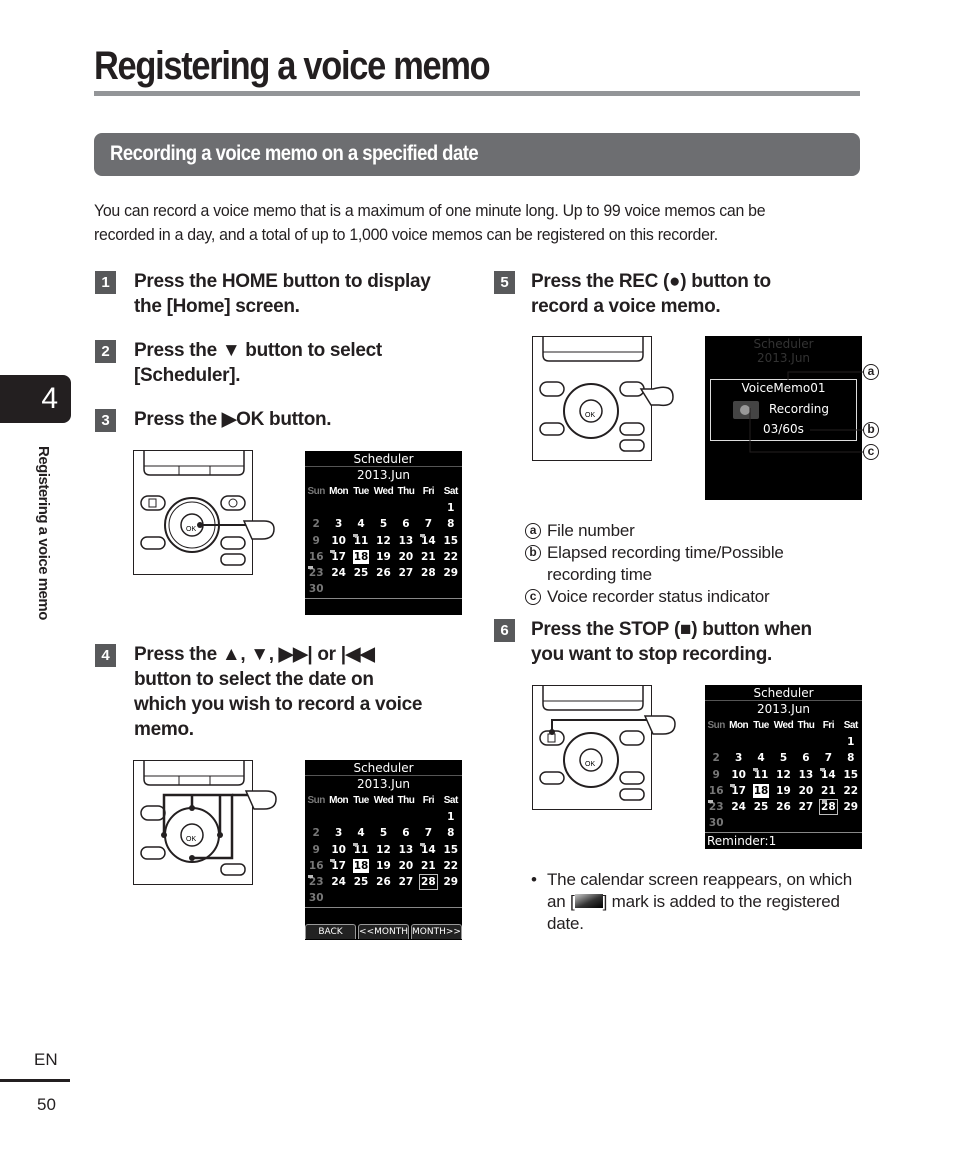 Image resolution: width=954 pixels, height=1158 pixels. Describe the element at coordinates (383, 931) in the screenshot. I see `prev-month-softkey: <<MONTH` at that location.